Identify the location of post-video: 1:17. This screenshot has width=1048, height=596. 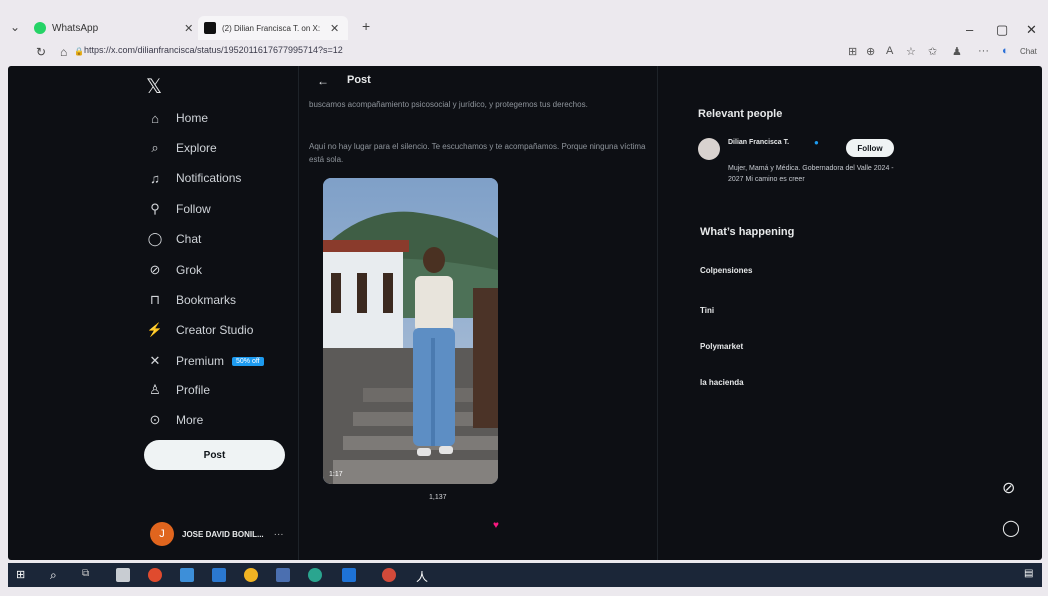
(410, 331).